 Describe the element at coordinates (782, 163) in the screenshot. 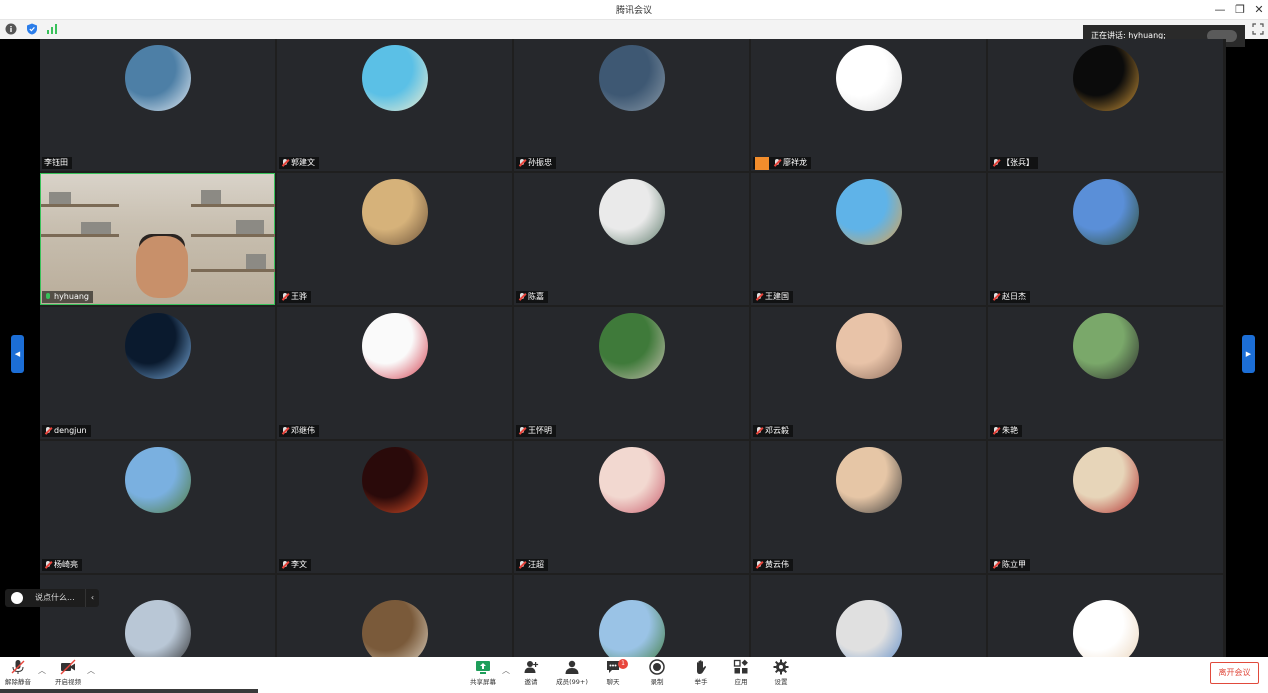

I see `participant-nameplate: 廖祥龙` at that location.